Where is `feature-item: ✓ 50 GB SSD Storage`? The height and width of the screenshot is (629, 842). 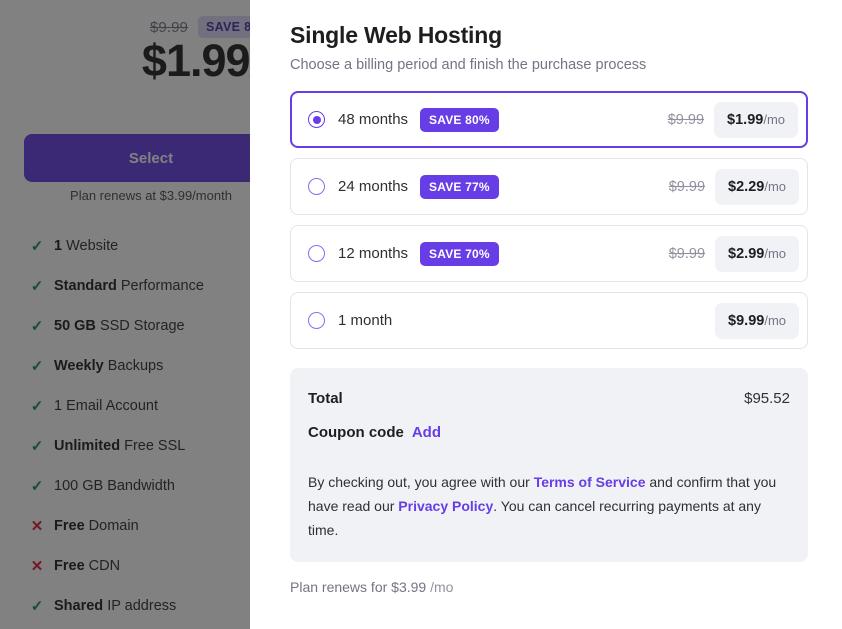 feature-item: ✓ 50 GB SSD Storage is located at coordinates (140, 326).